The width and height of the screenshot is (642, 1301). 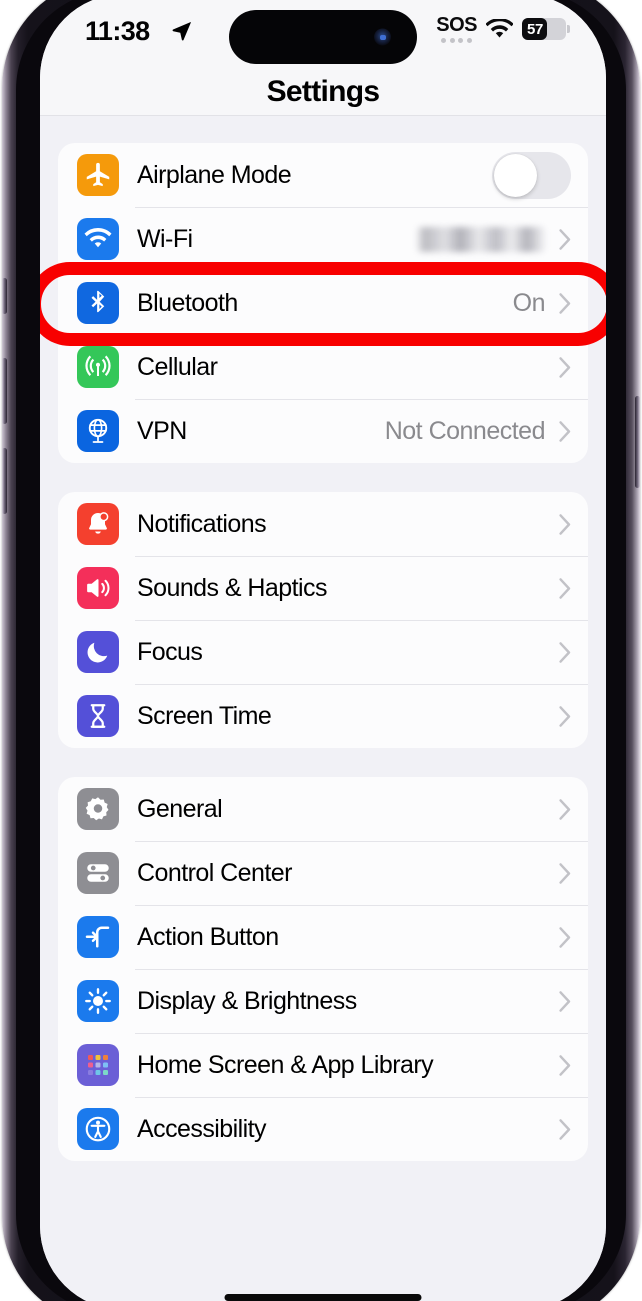 What do you see at coordinates (117, 31) in the screenshot?
I see `status-time: 11:38` at bounding box center [117, 31].